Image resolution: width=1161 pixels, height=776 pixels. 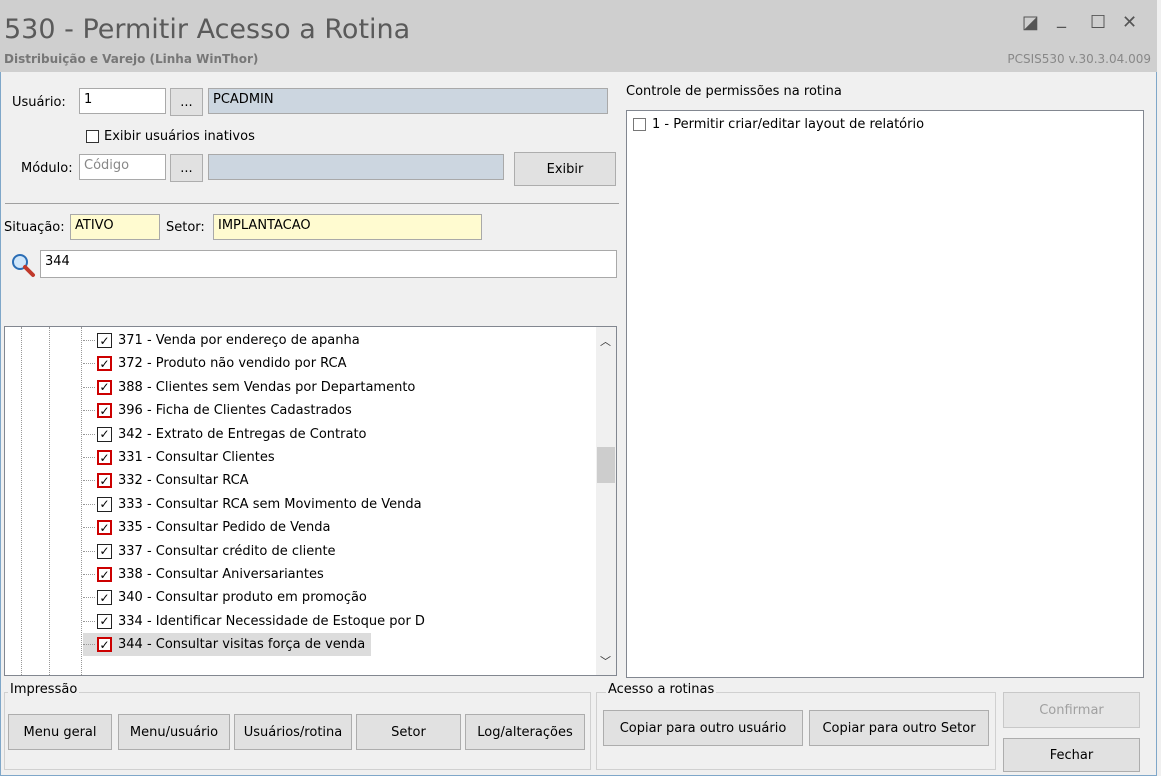 I want to click on fechar-button: Fechar, so click(x=1071, y=755).